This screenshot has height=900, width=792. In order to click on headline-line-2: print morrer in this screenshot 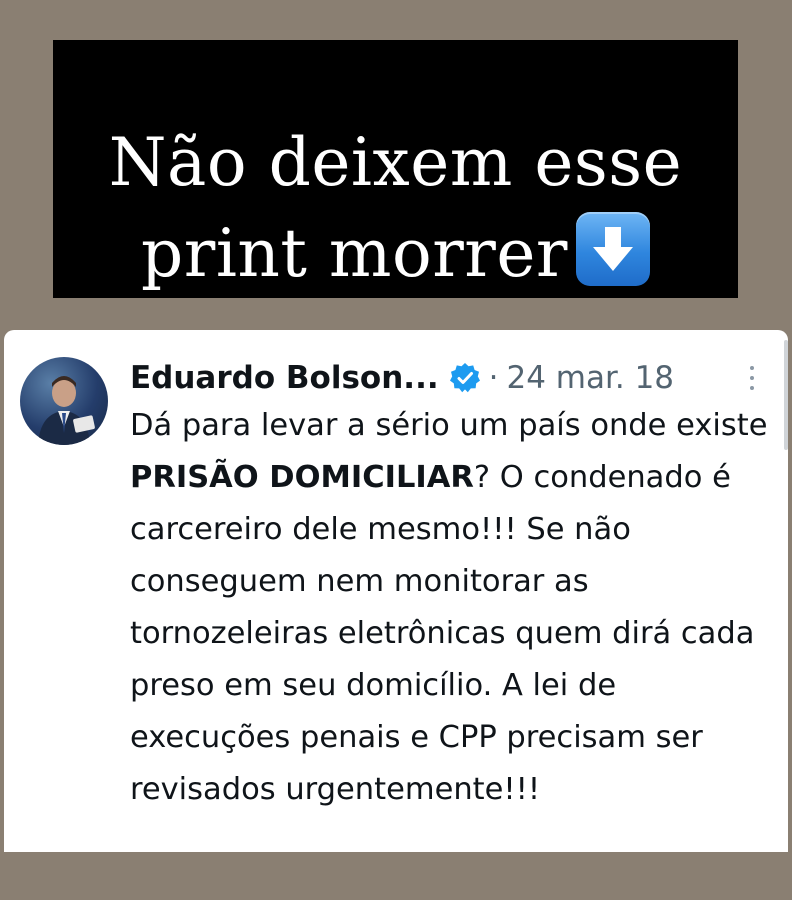, I will do `click(395, 253)`.